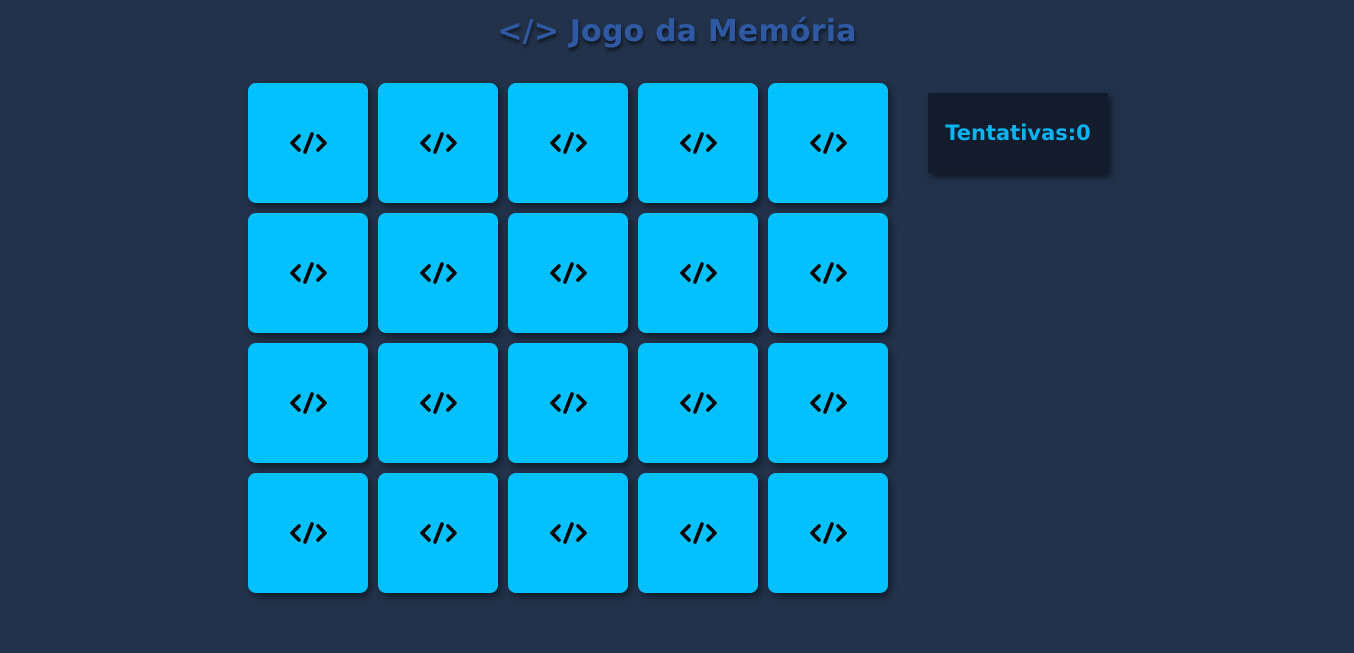  What do you see at coordinates (1011, 133) in the screenshot?
I see `attempts-label: Tentativas:` at bounding box center [1011, 133].